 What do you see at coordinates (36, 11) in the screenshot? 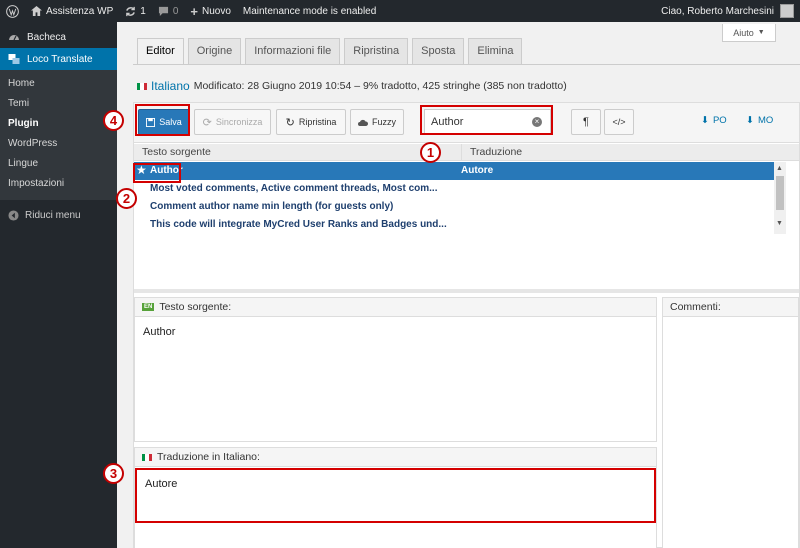
I see `home-icon` at bounding box center [36, 11].